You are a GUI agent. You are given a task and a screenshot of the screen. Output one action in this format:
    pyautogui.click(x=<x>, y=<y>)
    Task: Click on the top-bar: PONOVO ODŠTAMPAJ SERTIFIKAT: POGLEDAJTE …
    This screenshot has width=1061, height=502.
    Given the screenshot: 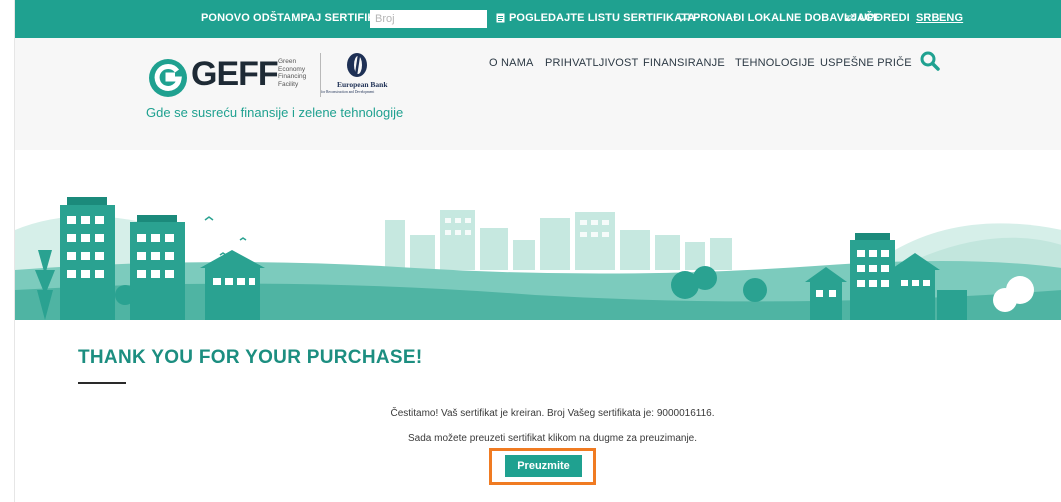 What is the action you would take?
    pyautogui.click(x=538, y=19)
    